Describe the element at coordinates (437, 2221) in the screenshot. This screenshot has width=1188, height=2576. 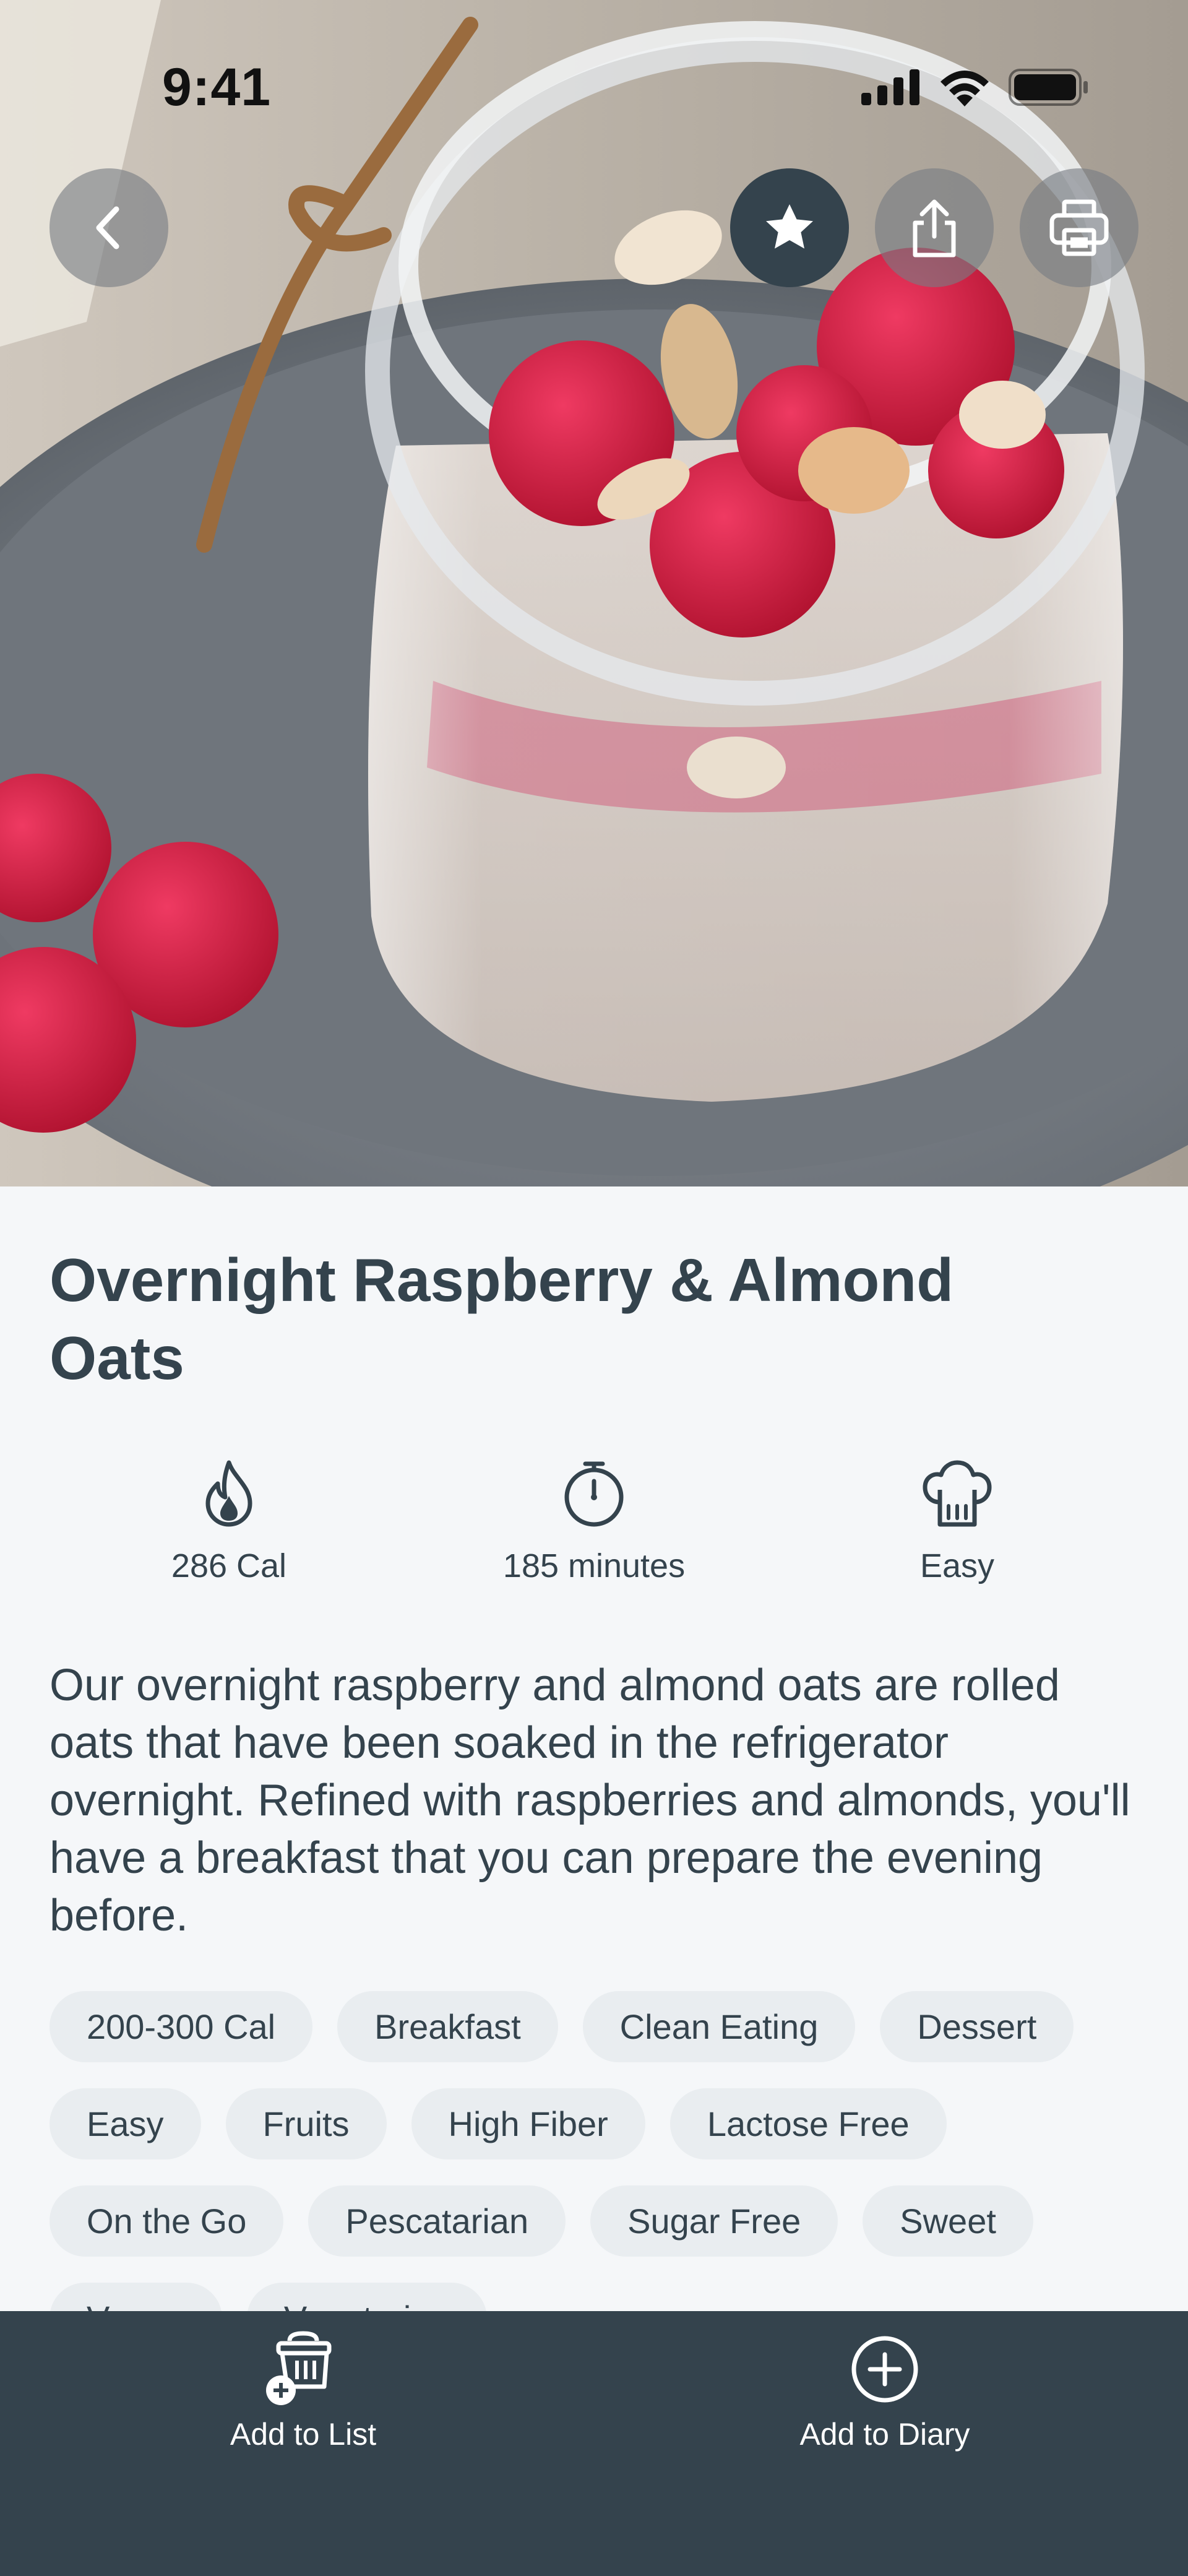
I see `tag-chip: Pescatarian` at that location.